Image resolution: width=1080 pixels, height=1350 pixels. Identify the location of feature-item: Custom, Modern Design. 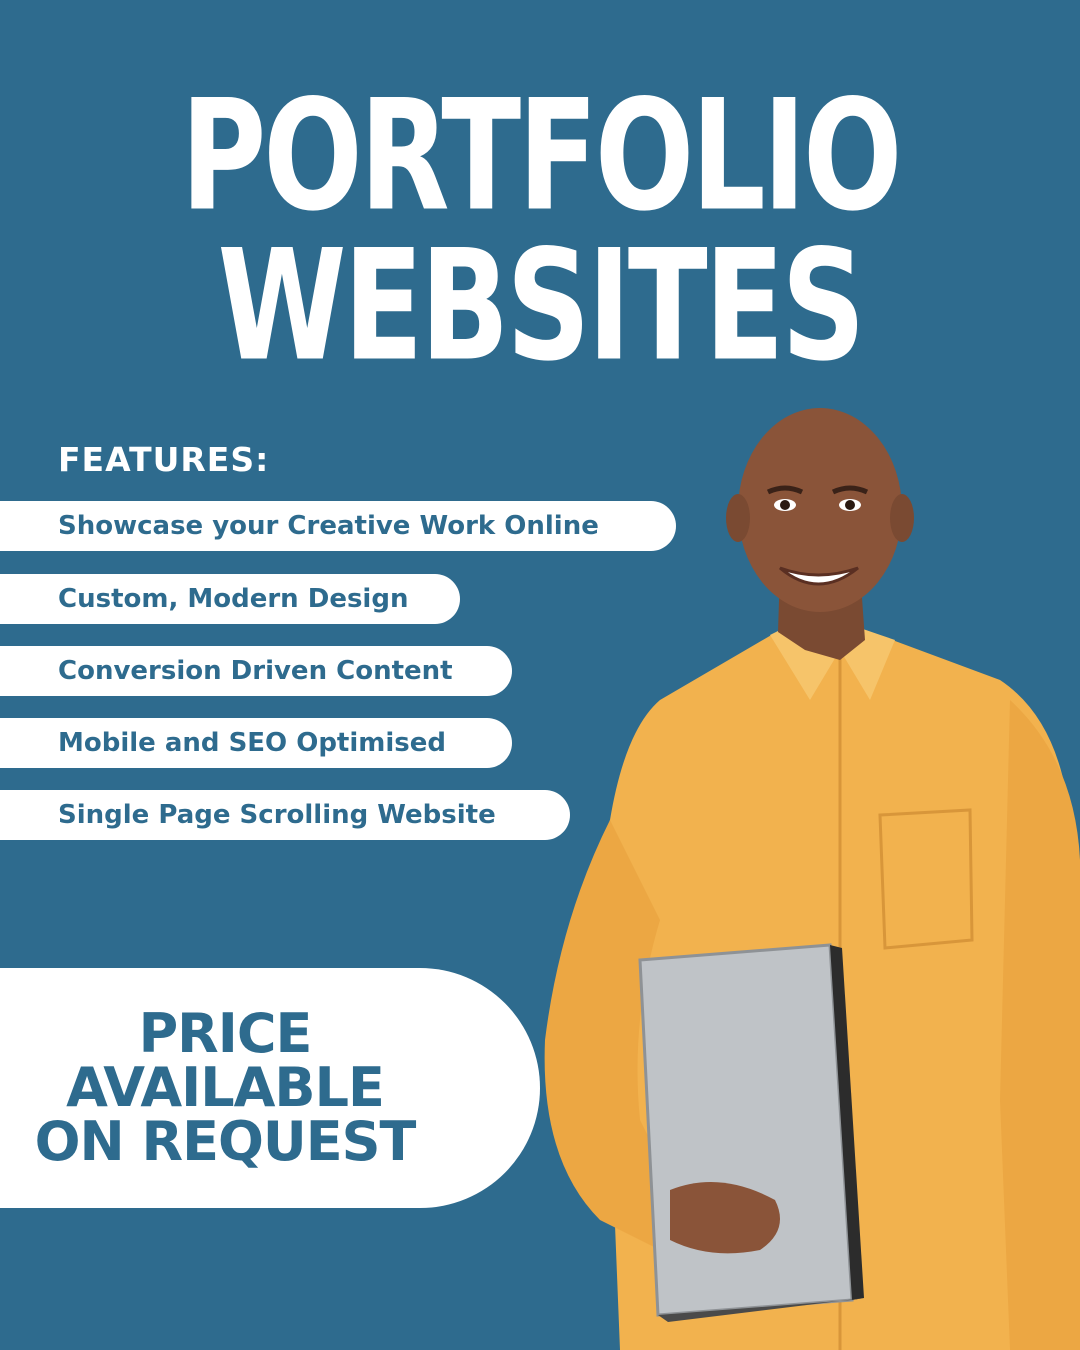
(230, 599).